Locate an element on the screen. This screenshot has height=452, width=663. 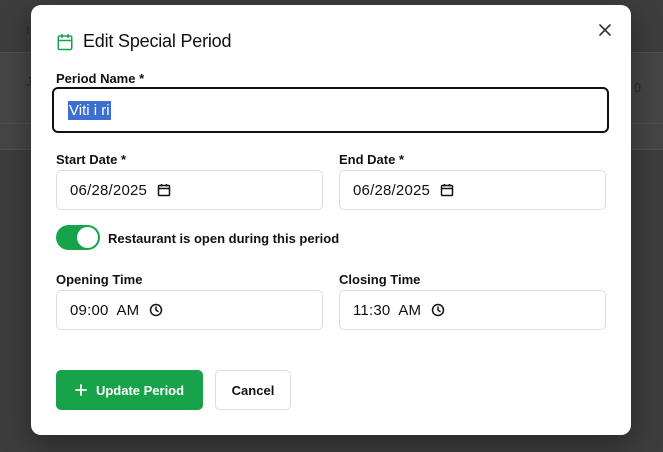
start-date-value: 06/28/2025 is located at coordinates (109, 190).